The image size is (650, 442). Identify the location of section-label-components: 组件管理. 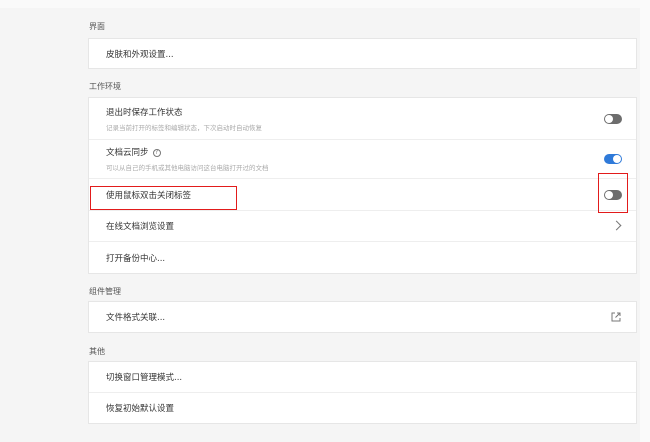
(105, 291).